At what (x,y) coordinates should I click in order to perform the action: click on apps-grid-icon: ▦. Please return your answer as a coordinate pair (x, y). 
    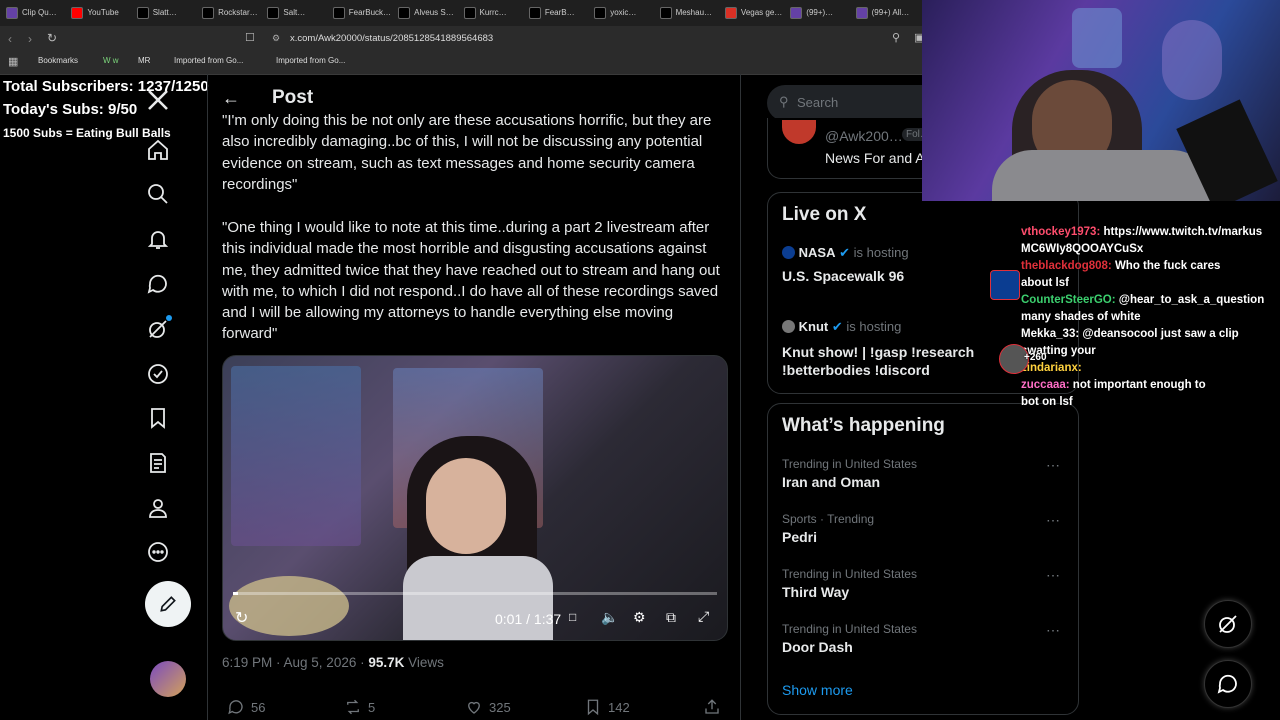
    Looking at the image, I should click on (13, 61).